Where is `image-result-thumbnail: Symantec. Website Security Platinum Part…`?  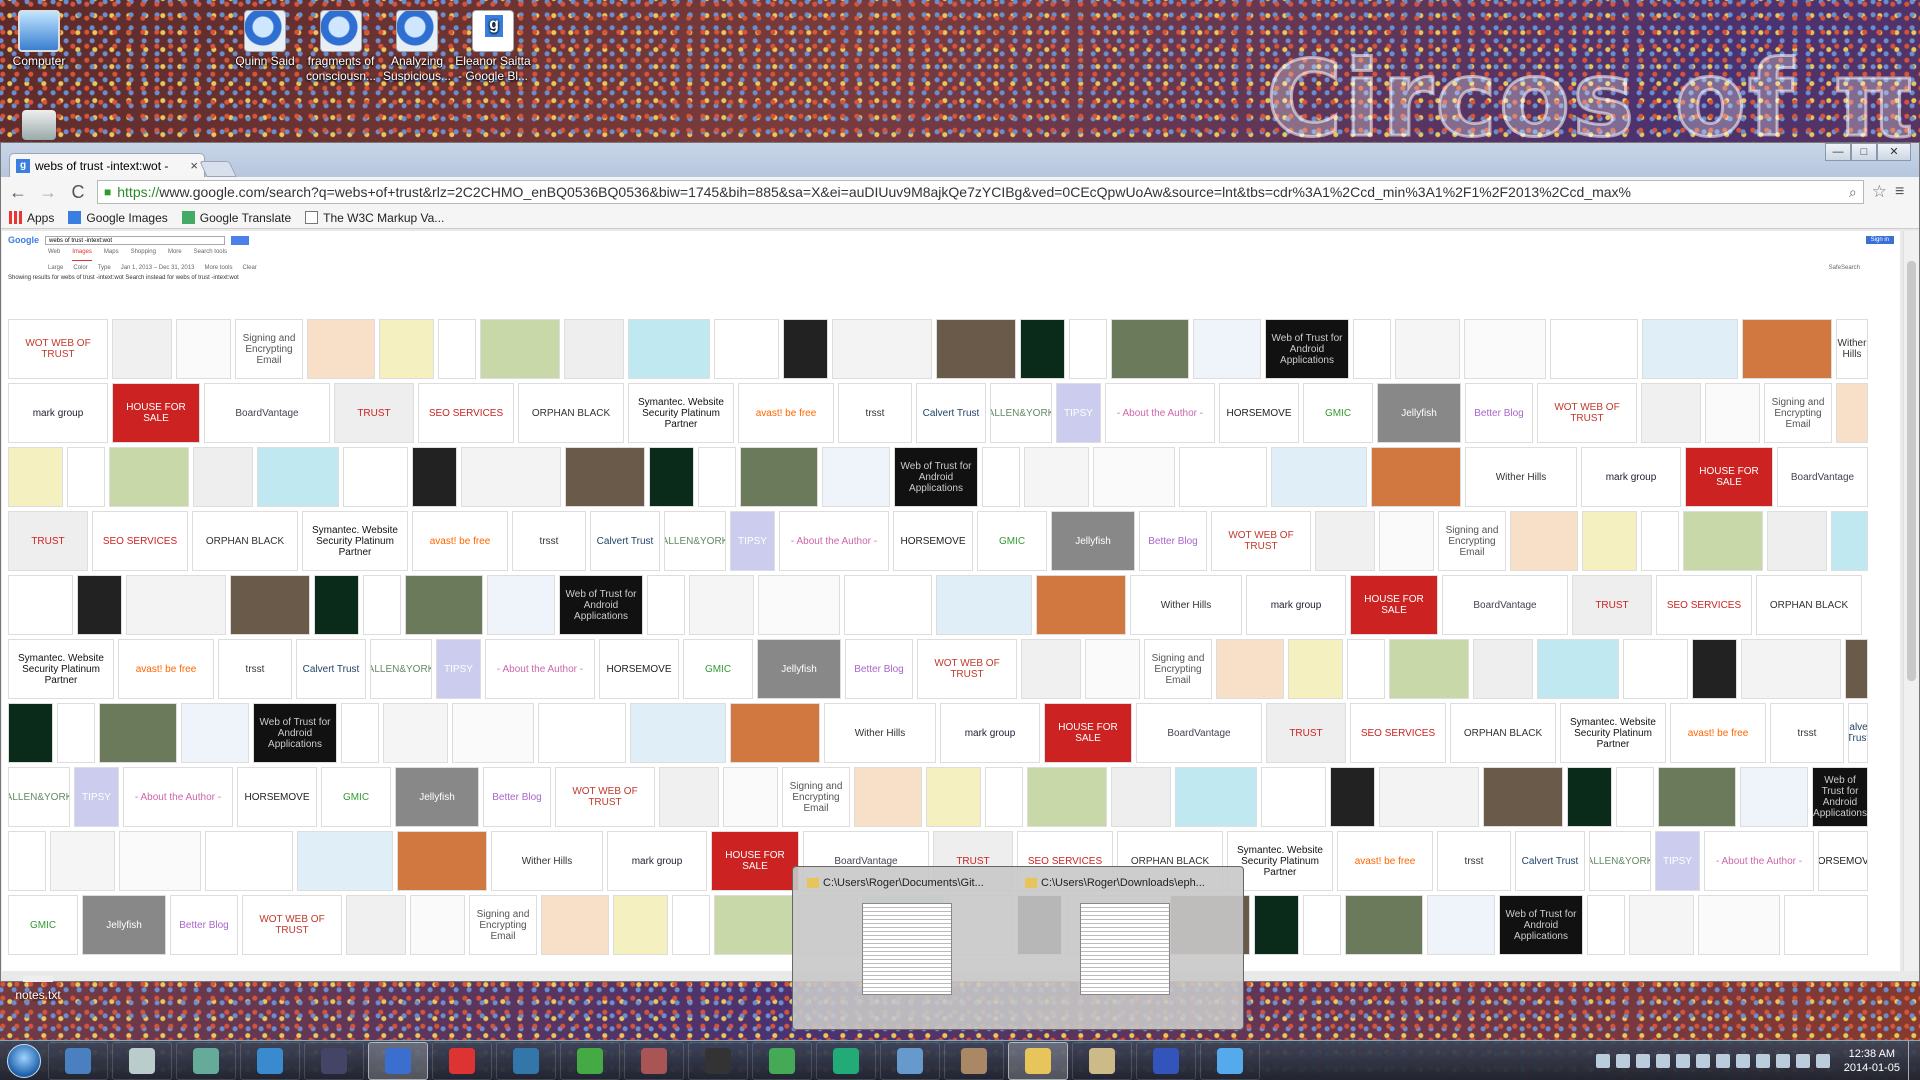
image-result-thumbnail: Symantec. Website Security Platinum Part… is located at coordinates (1613, 733).